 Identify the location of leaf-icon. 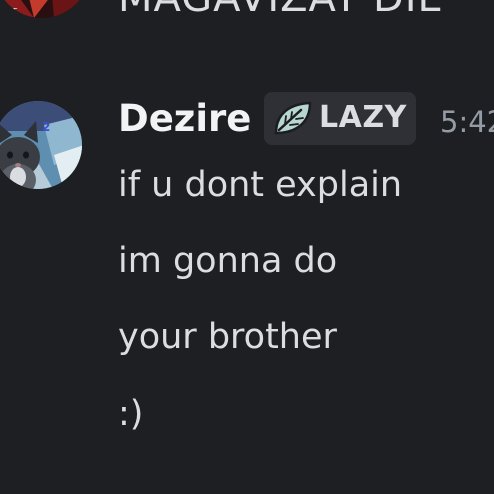
(293, 118).